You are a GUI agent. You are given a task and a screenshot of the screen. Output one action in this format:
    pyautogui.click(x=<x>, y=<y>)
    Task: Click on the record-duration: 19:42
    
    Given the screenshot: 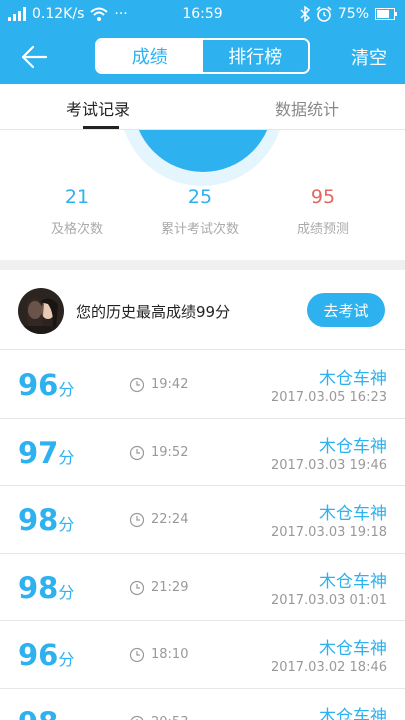 What is the action you would take?
    pyautogui.click(x=170, y=384)
    